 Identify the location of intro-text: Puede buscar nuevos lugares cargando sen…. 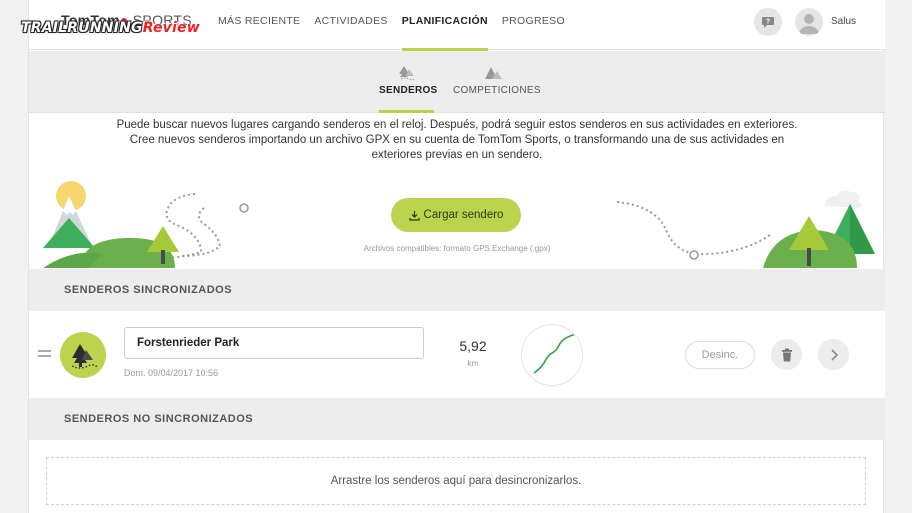
(457, 140).